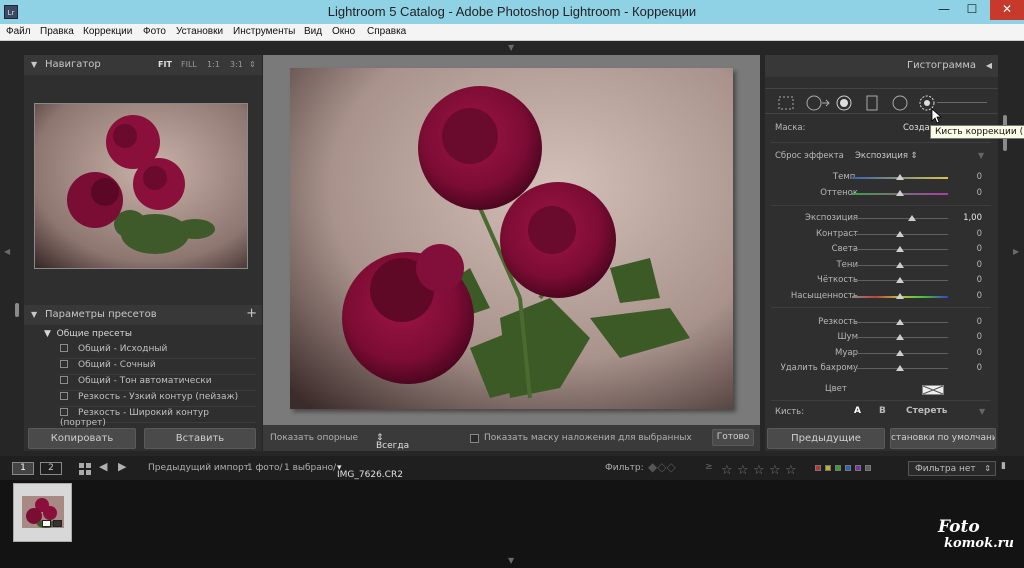 Image resolution: width=1024 pixels, height=568 pixels. What do you see at coordinates (85, 469) in the screenshot?
I see `grid-view-icon` at bounding box center [85, 469].